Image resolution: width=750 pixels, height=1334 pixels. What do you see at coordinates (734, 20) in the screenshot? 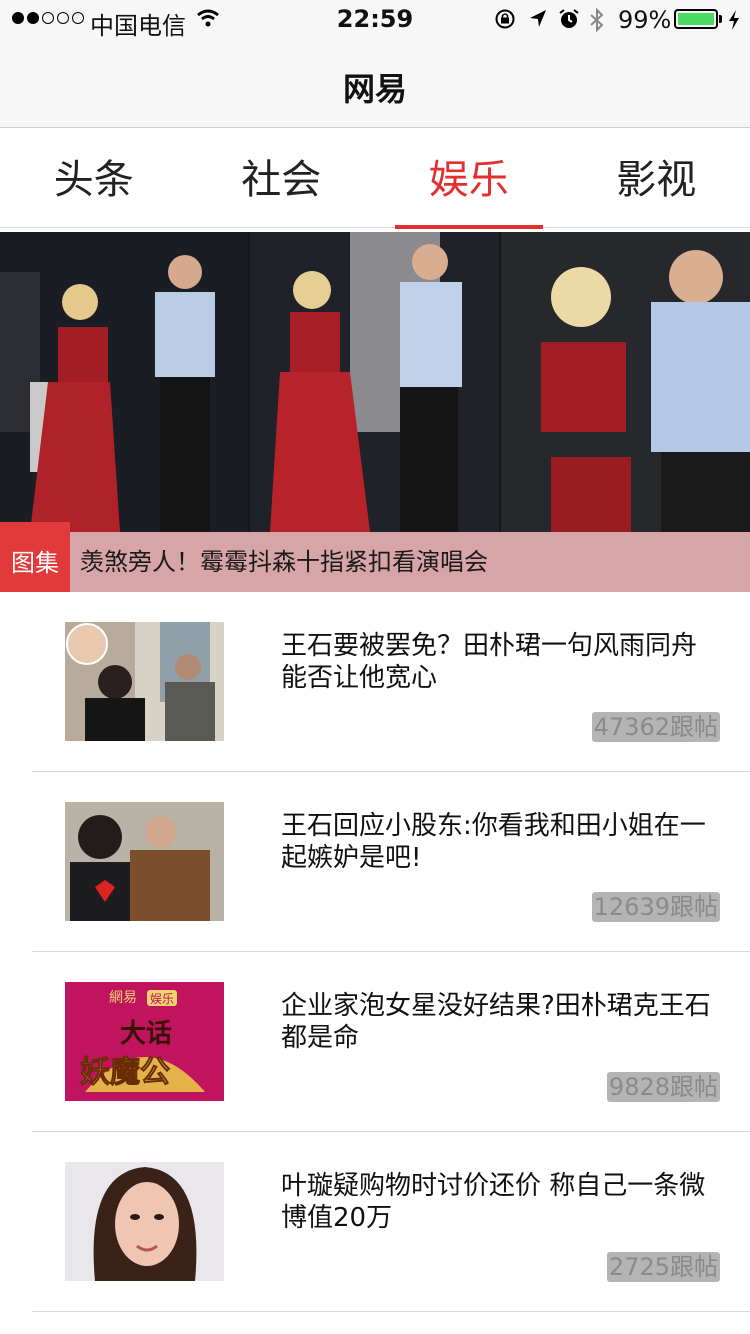
I see `charging-icon` at bounding box center [734, 20].